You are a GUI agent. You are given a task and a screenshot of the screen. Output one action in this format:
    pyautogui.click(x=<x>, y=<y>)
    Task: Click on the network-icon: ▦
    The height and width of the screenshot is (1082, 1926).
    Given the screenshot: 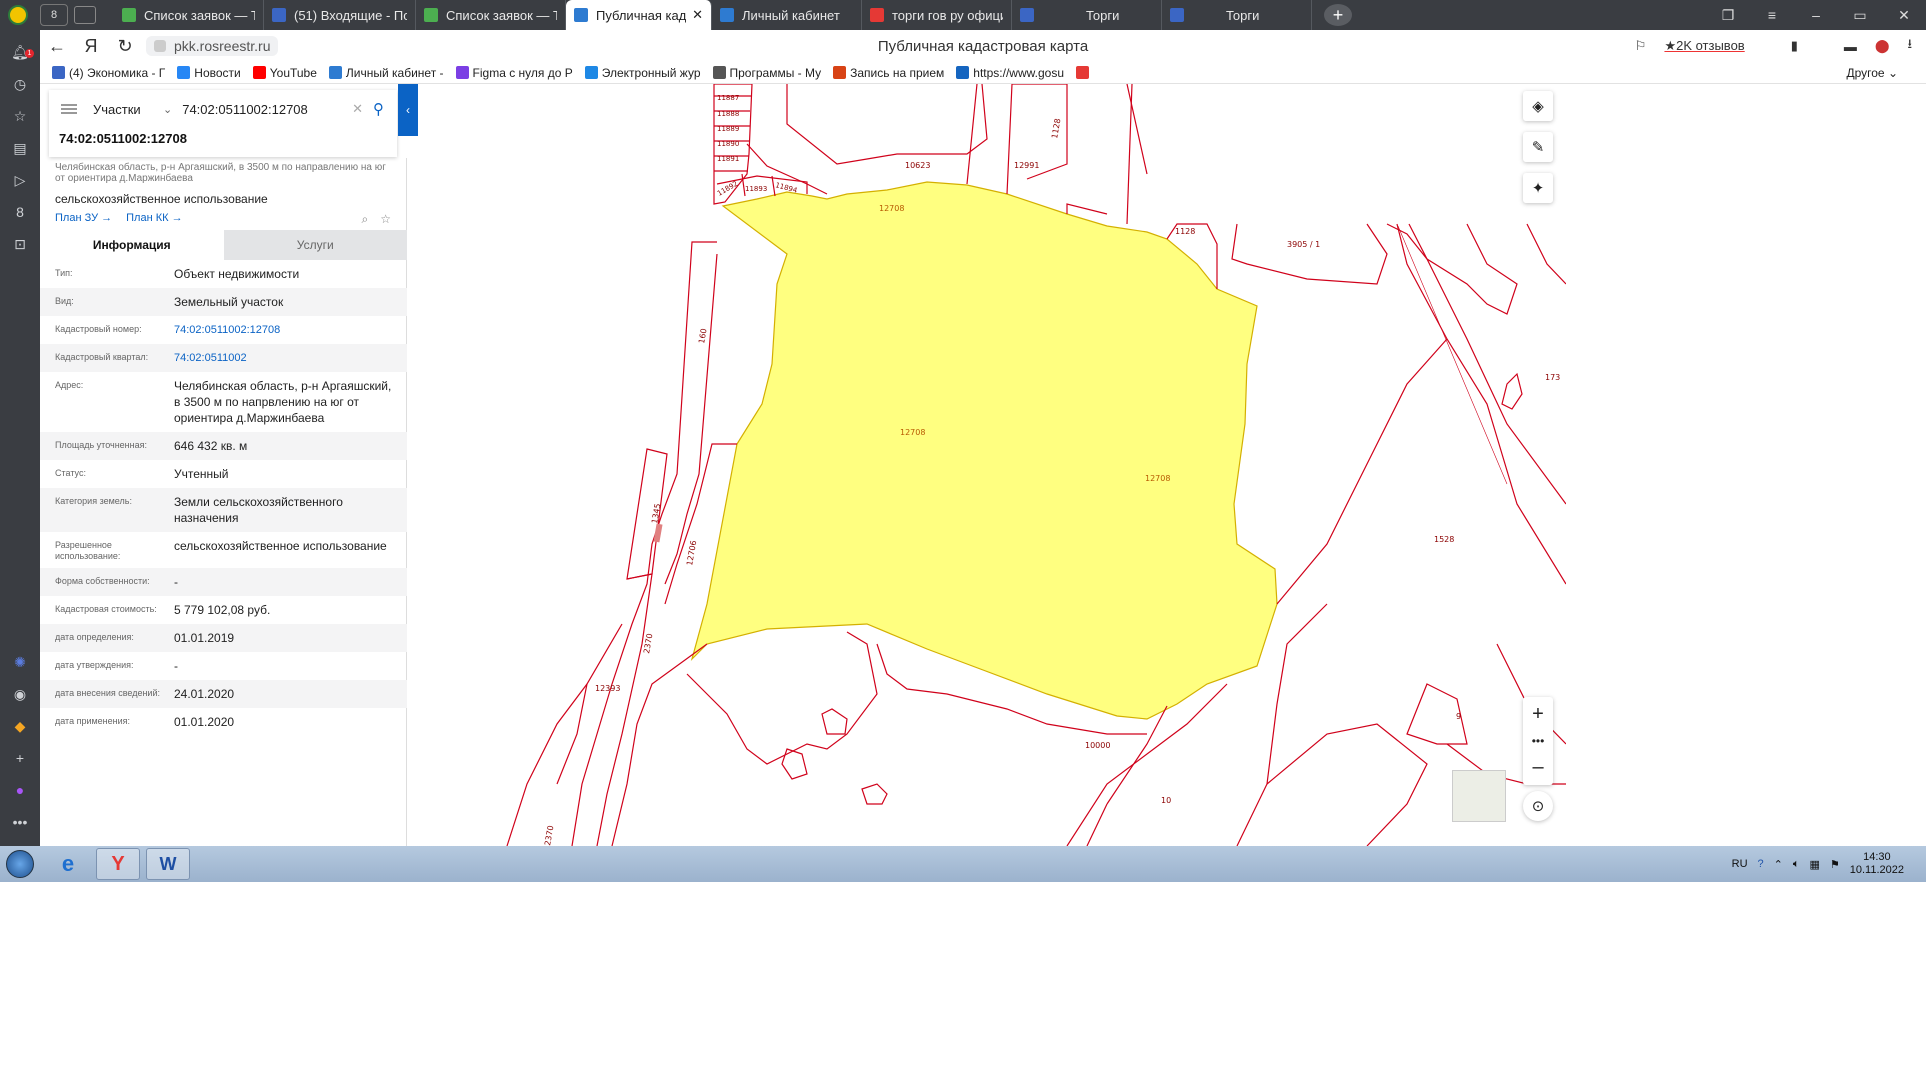 What is the action you would take?
    pyautogui.click(x=1814, y=864)
    